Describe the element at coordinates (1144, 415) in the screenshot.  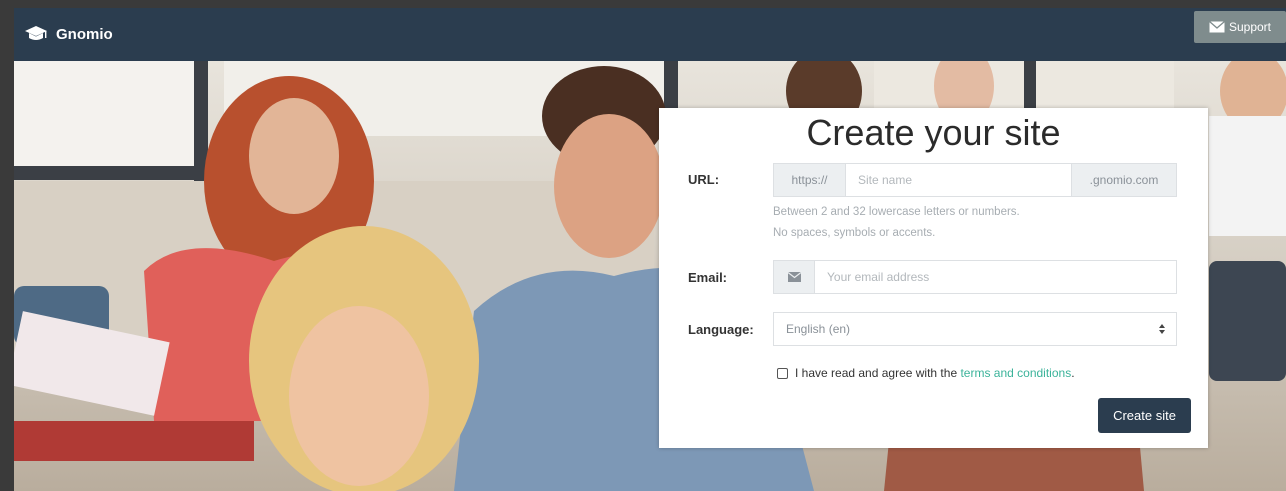
I see `create-site-button: Create site` at that location.